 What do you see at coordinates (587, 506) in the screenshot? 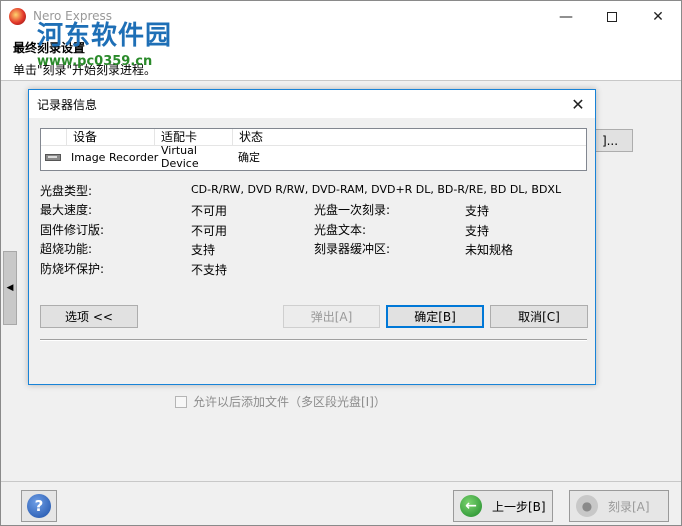
I see `burn-disc-icon: ●` at bounding box center [587, 506].